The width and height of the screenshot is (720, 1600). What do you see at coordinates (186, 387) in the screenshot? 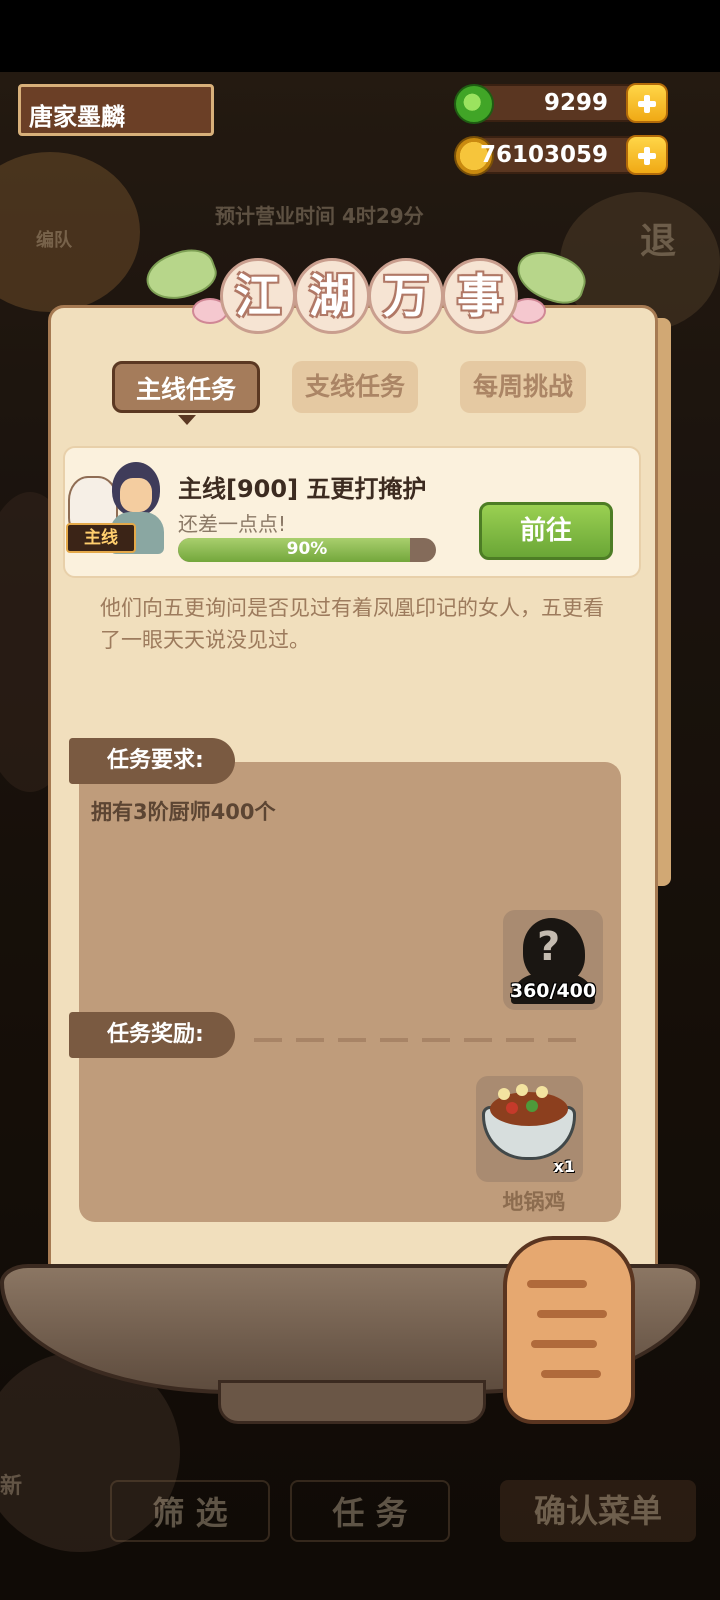
I see `tab-main-quest: 主线任务` at bounding box center [186, 387].